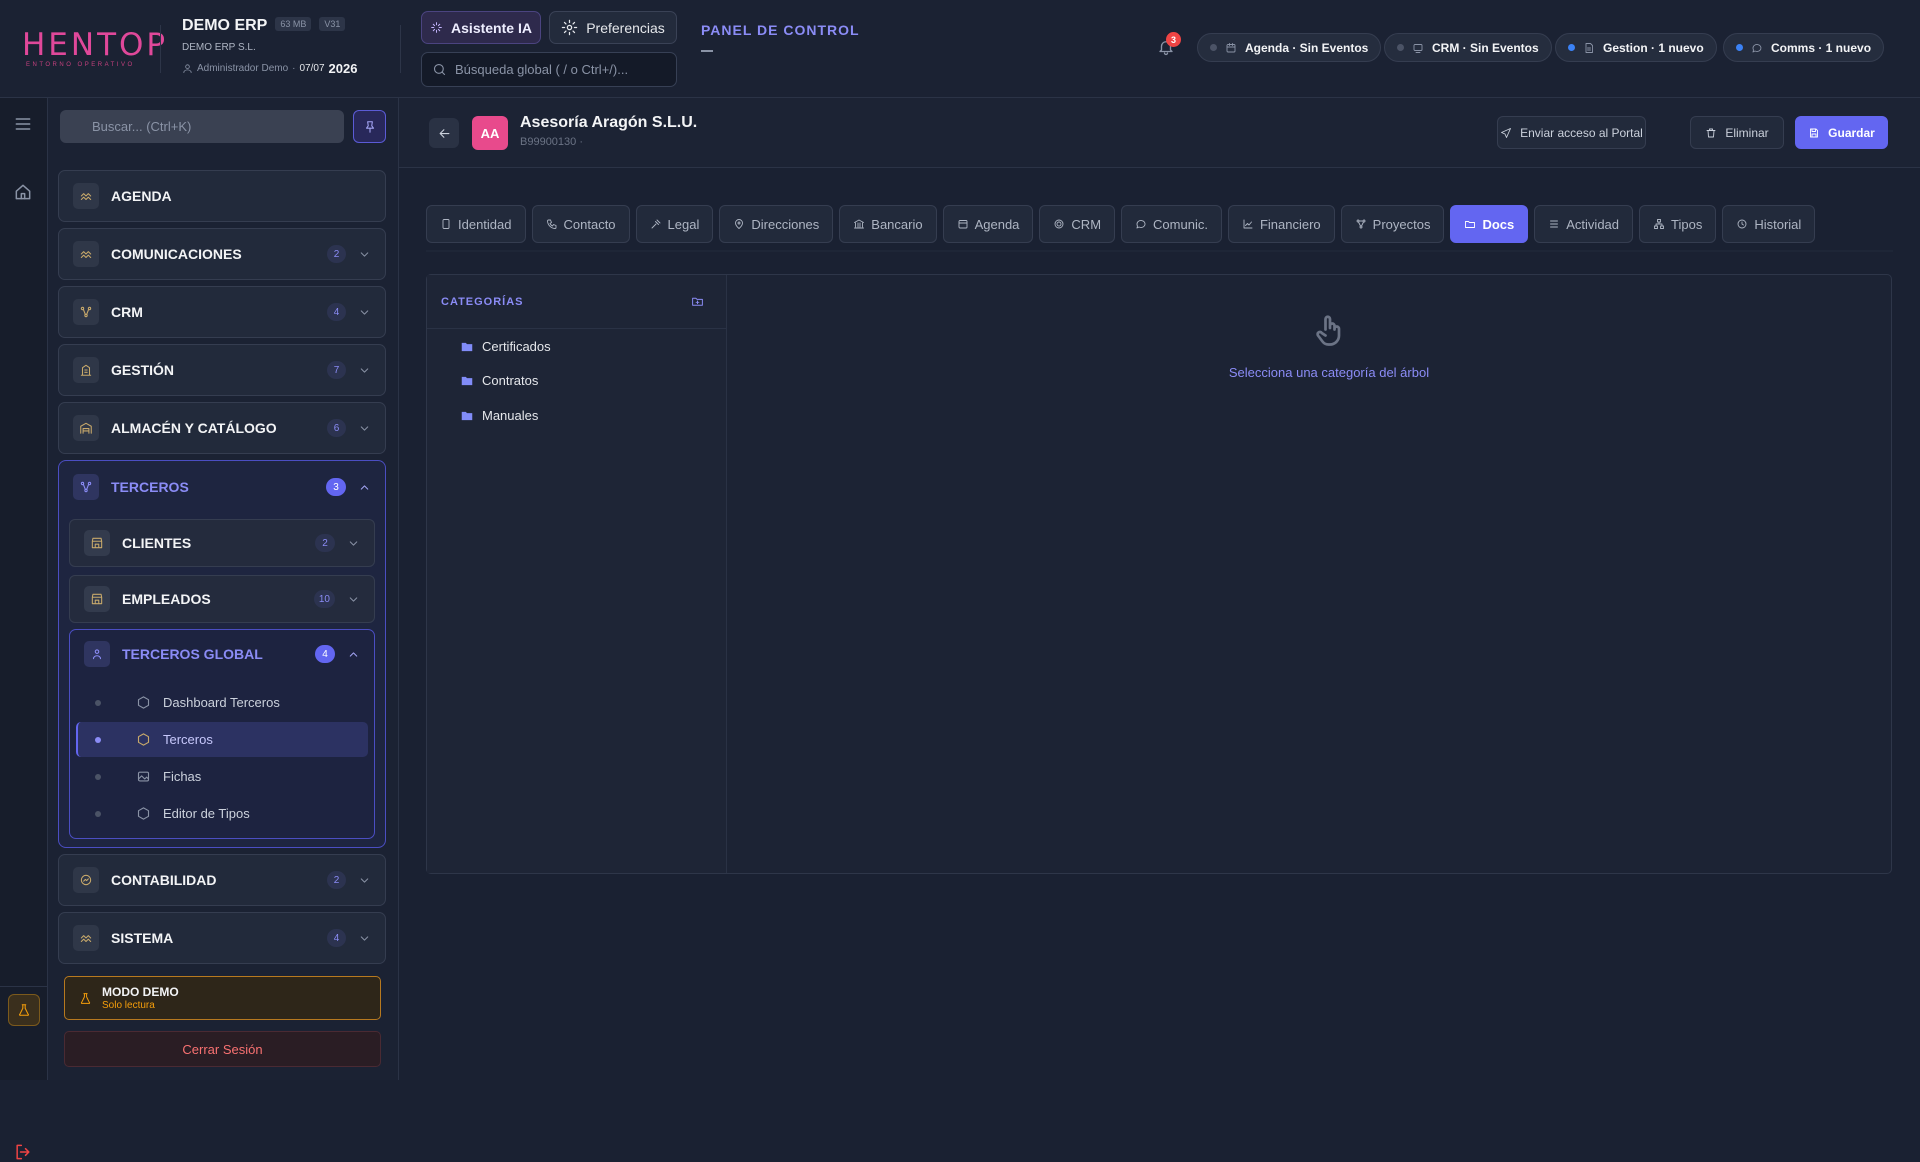 The image size is (1920, 1162). I want to click on chat-icon, so click(1757, 48).